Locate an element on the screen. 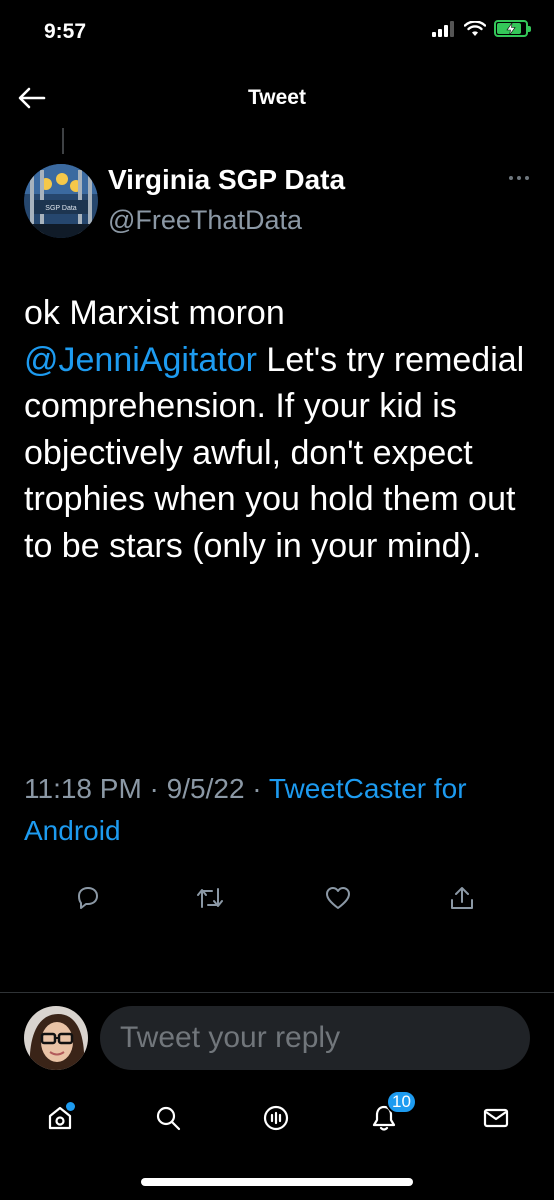  signal-icon is located at coordinates (443, 28).